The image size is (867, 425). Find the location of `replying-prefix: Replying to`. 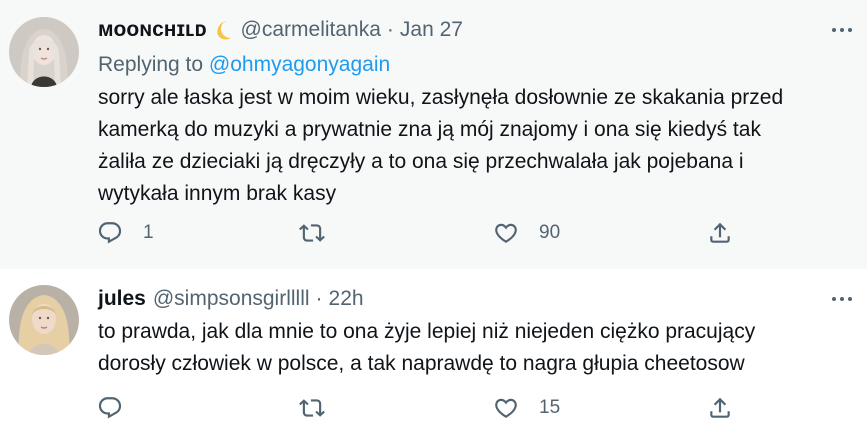

replying-prefix: Replying to is located at coordinates (151, 64).